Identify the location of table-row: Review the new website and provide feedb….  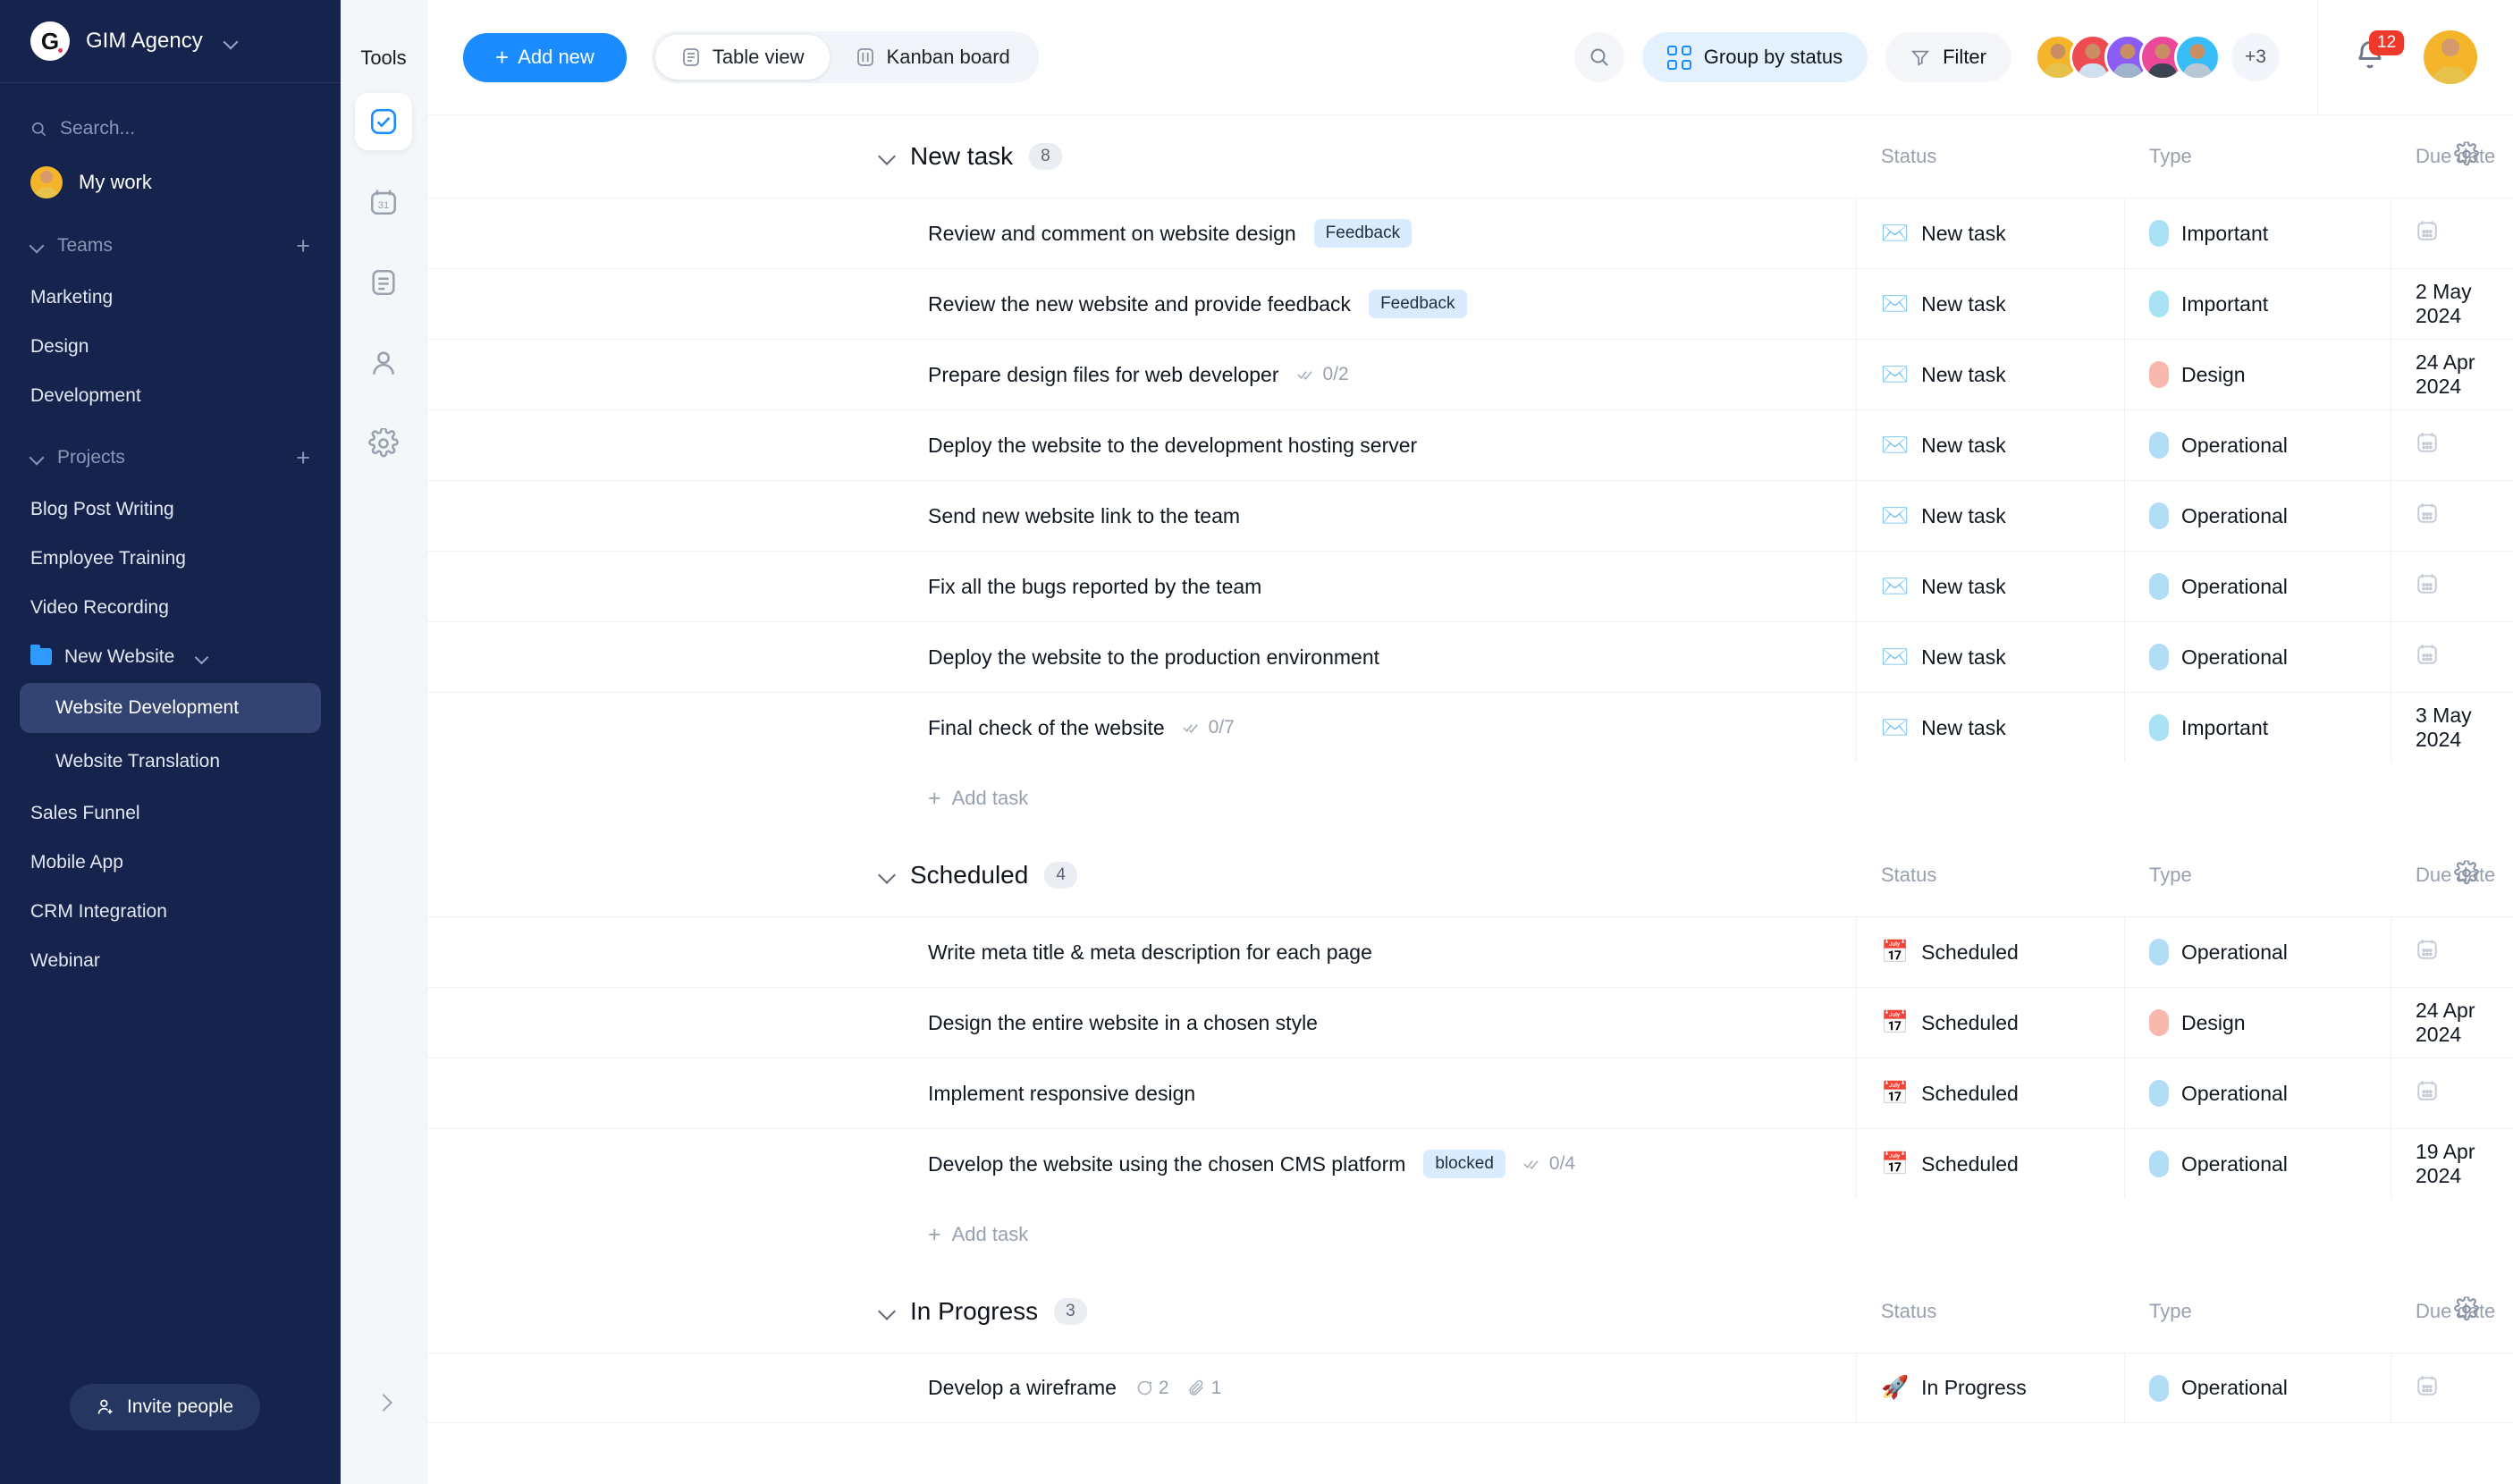
(1470, 303).